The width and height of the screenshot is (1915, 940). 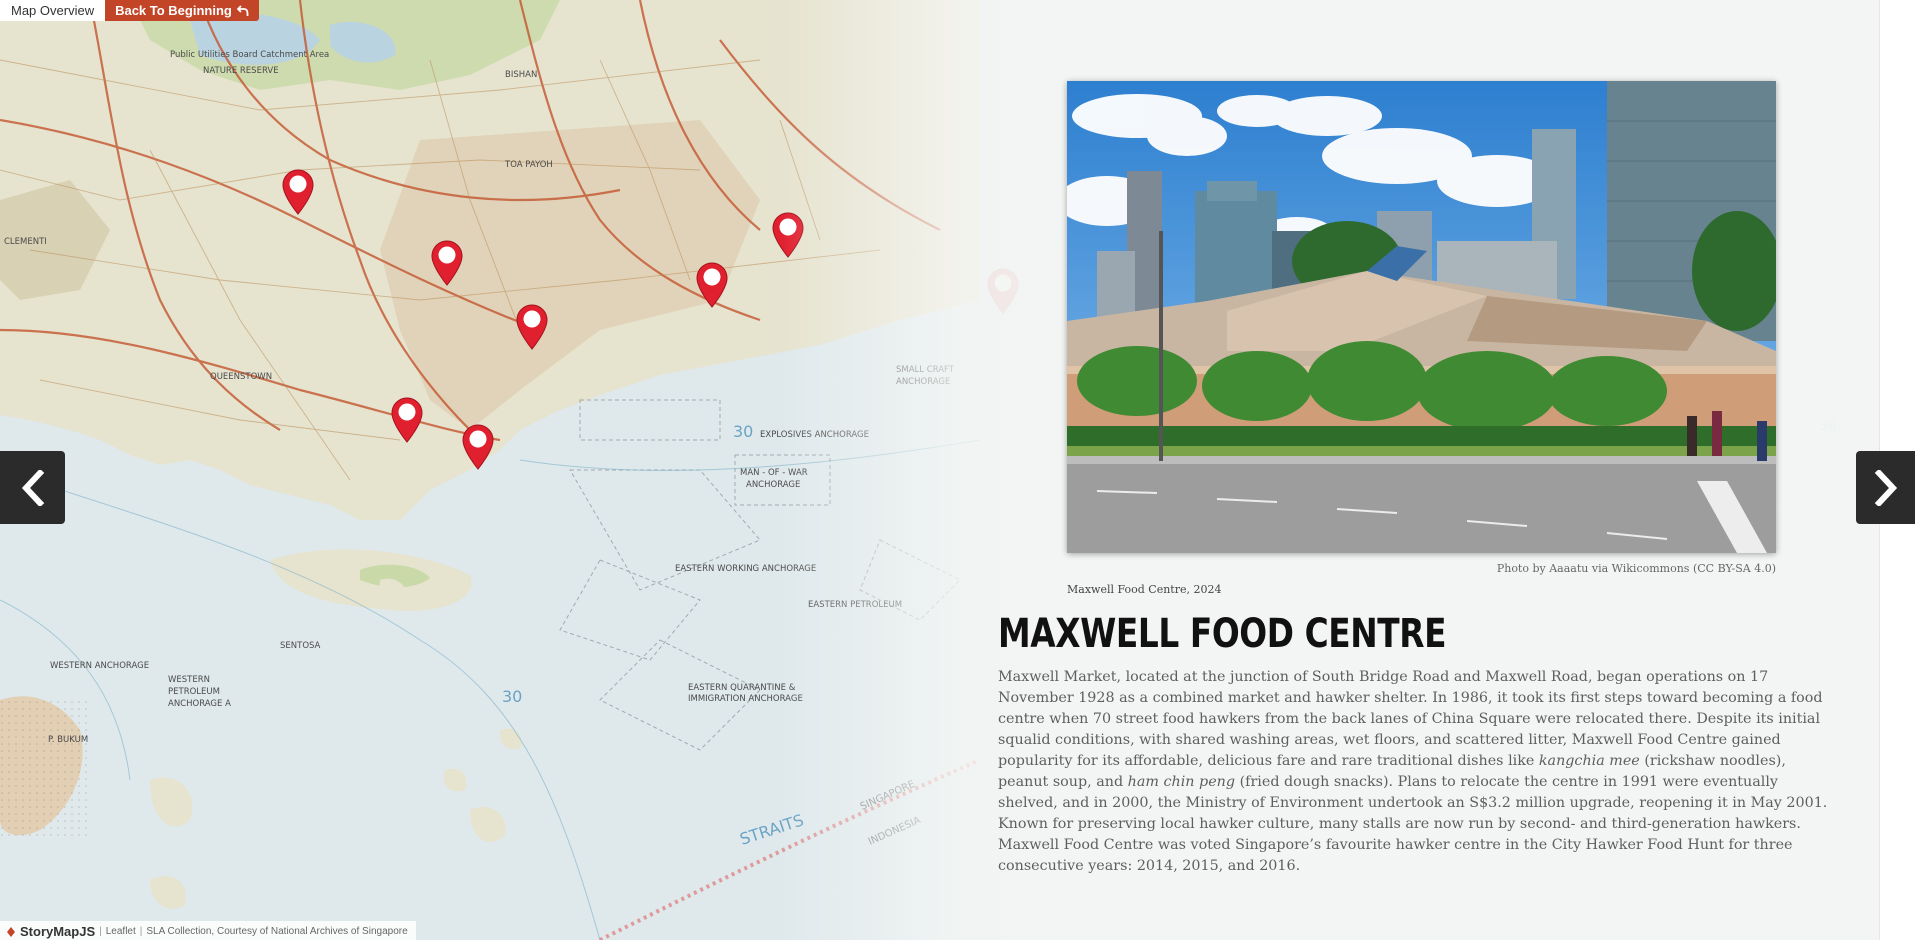 What do you see at coordinates (121, 931) in the screenshot?
I see `leaflet-link: Leaflet` at bounding box center [121, 931].